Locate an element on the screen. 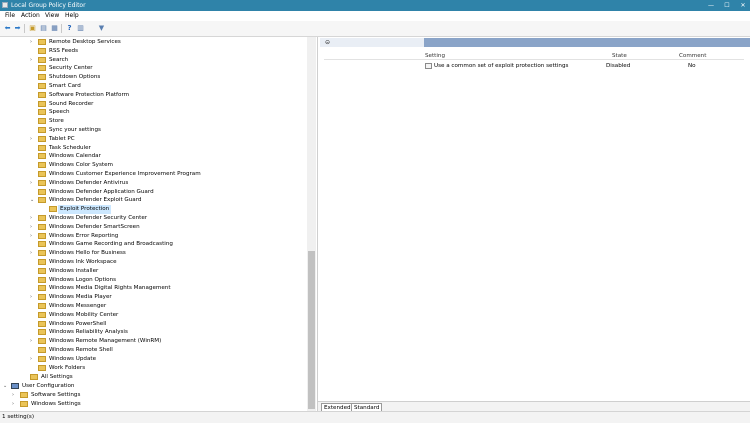 The height and width of the screenshot is (423, 750). tree-item-label: Windows Defender Exploit Guard is located at coordinates (95, 200).